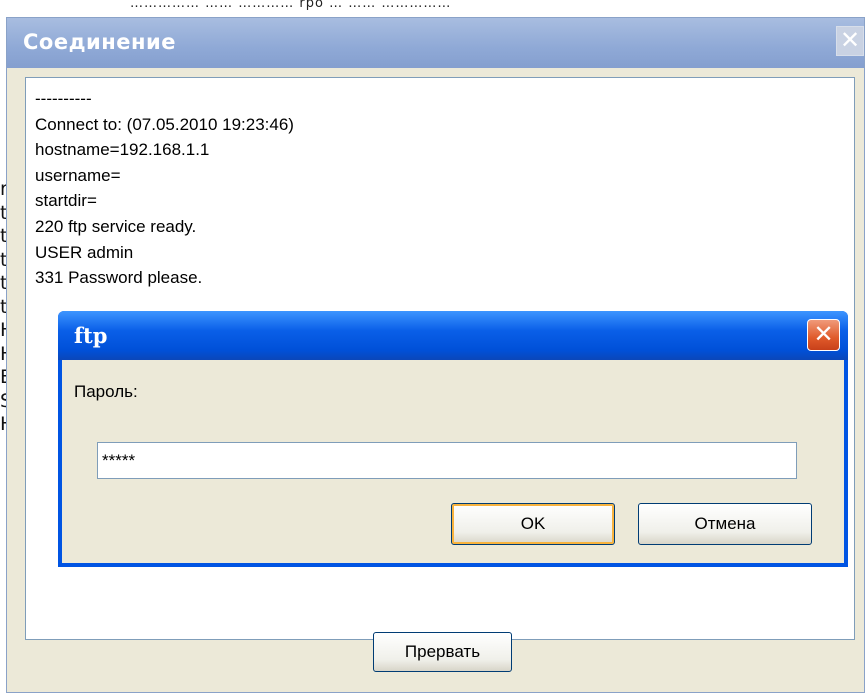 This screenshot has width=865, height=693. What do you see at coordinates (442, 652) in the screenshot?
I see `abort-button: Прервать` at bounding box center [442, 652].